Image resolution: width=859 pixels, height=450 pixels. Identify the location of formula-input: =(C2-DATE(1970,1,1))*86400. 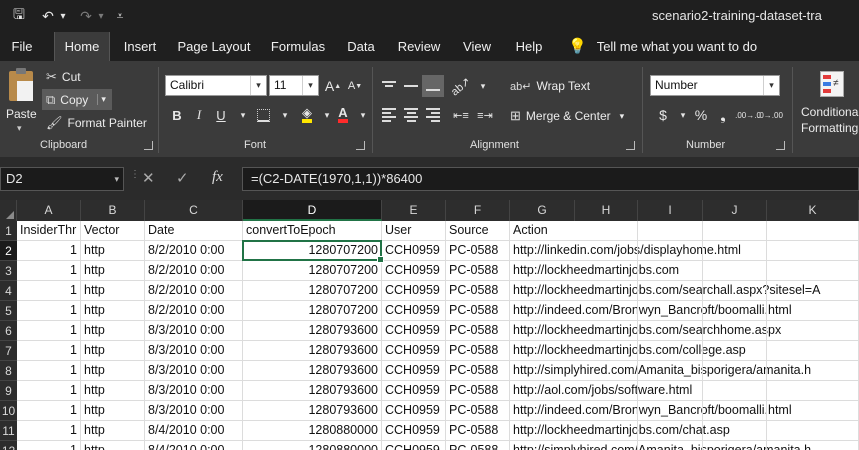
(550, 179).